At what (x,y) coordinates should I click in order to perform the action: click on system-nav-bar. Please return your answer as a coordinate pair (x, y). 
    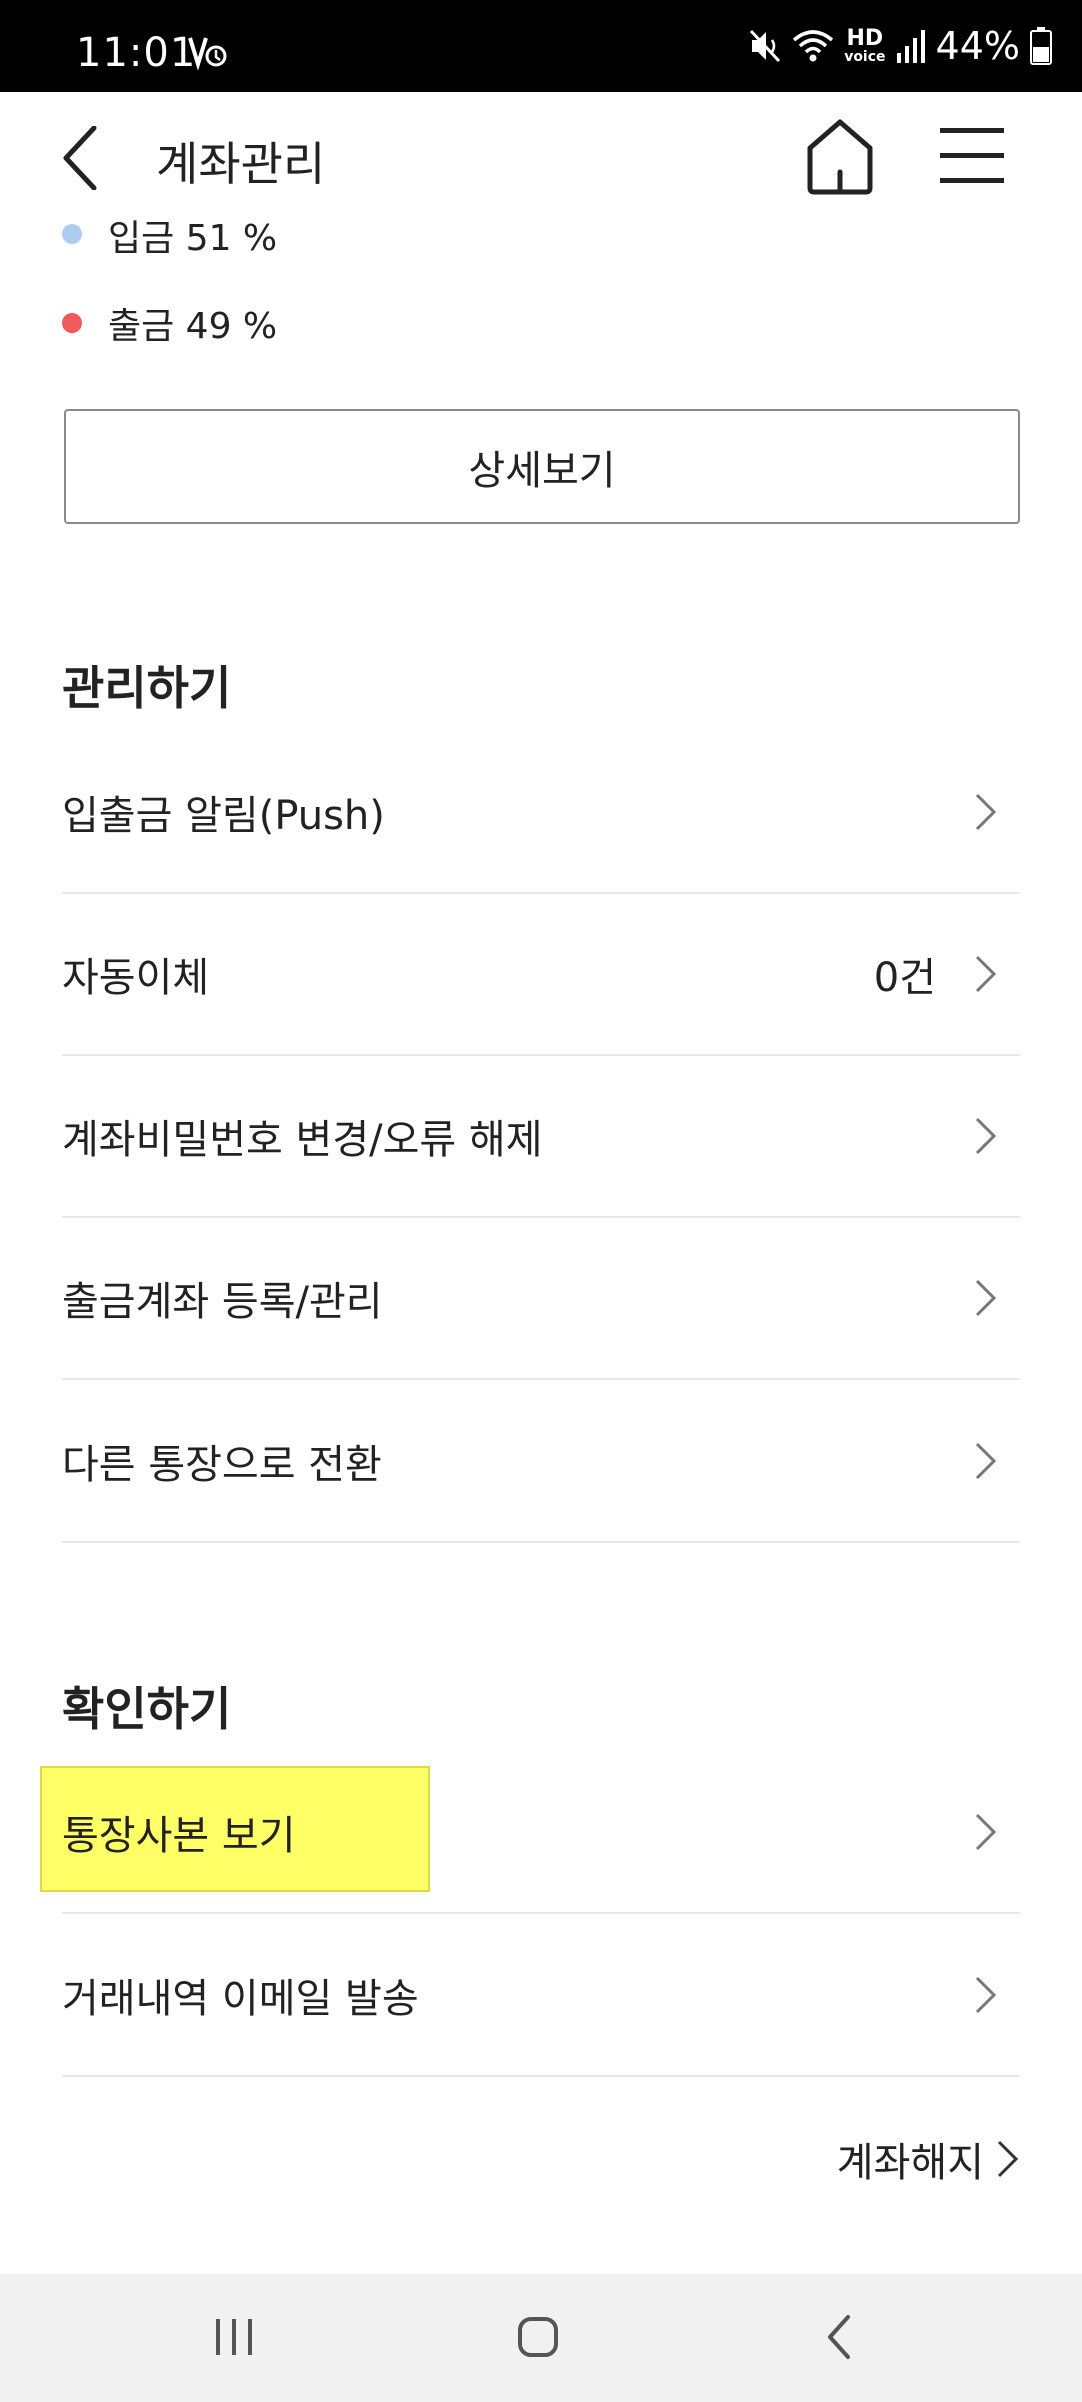
    Looking at the image, I should click on (541, 2338).